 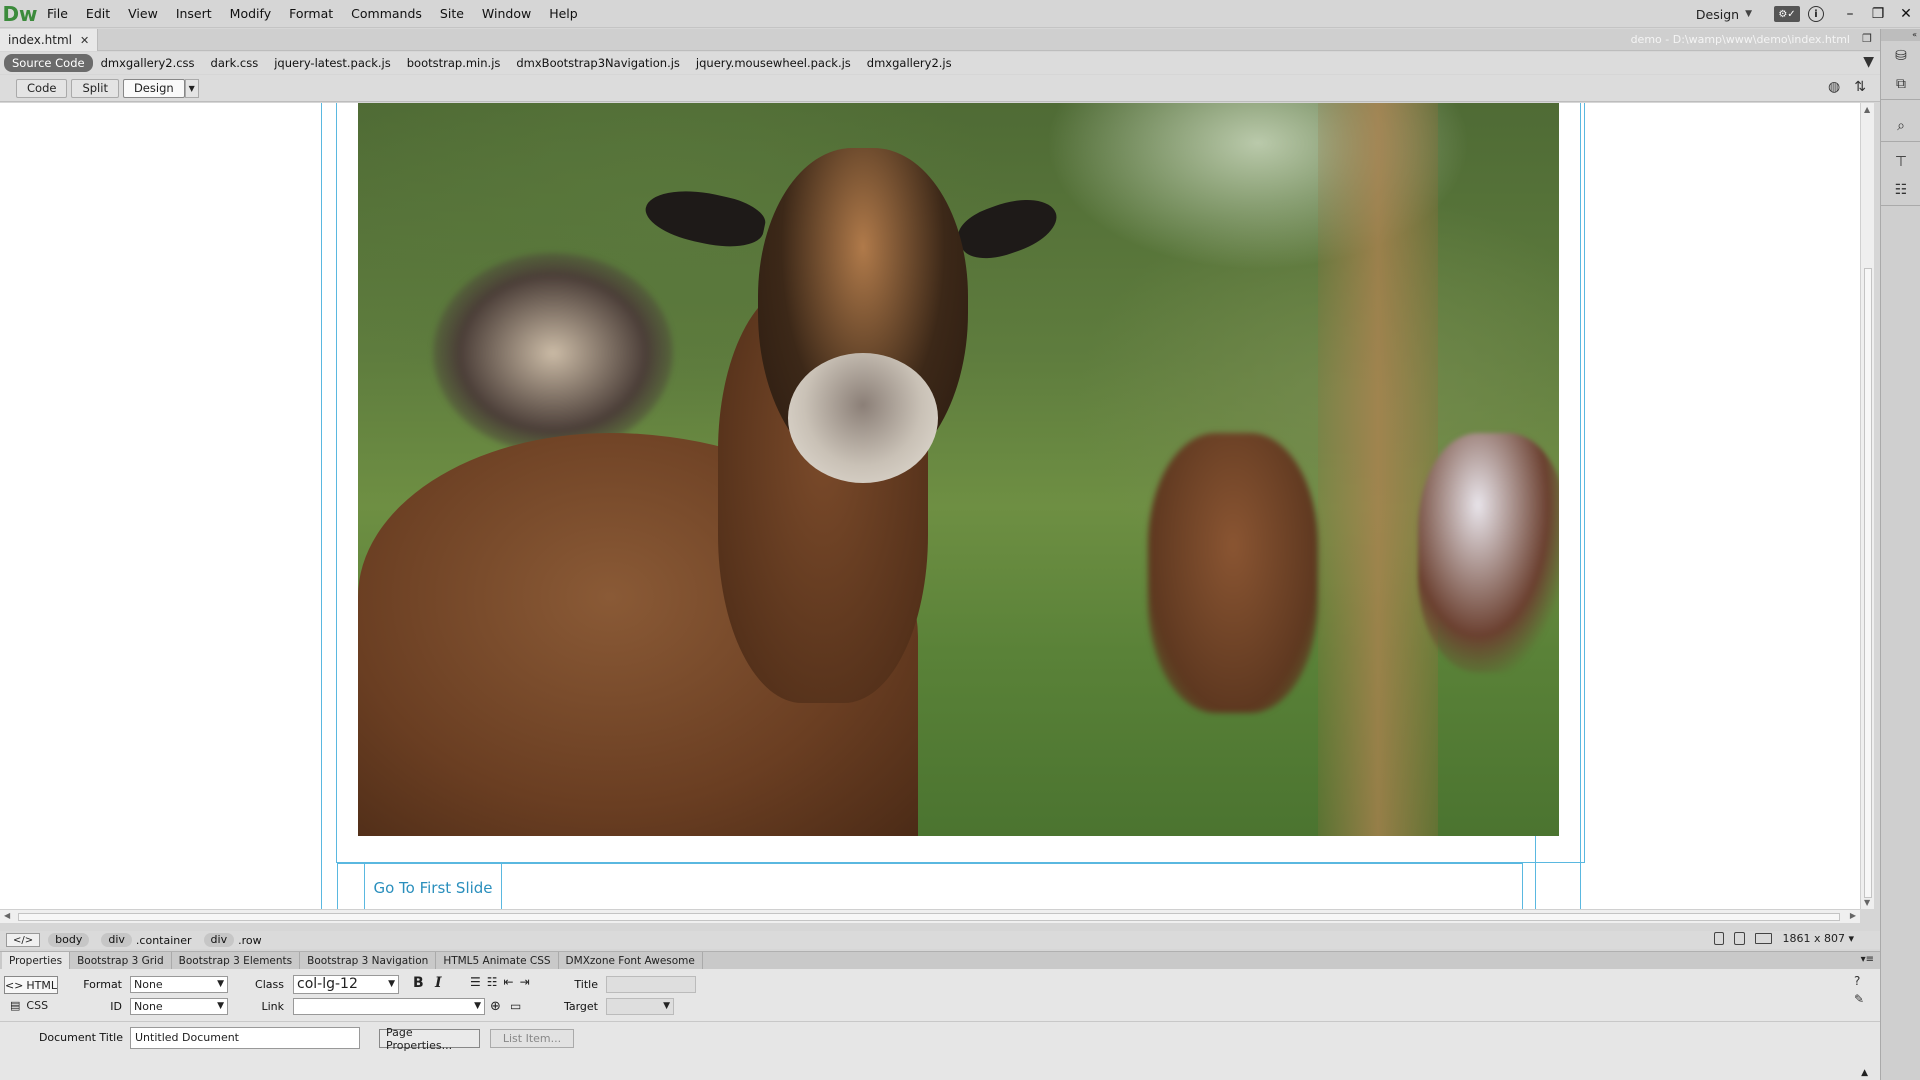 I want to click on help-icon: ?, so click(x=1859, y=981).